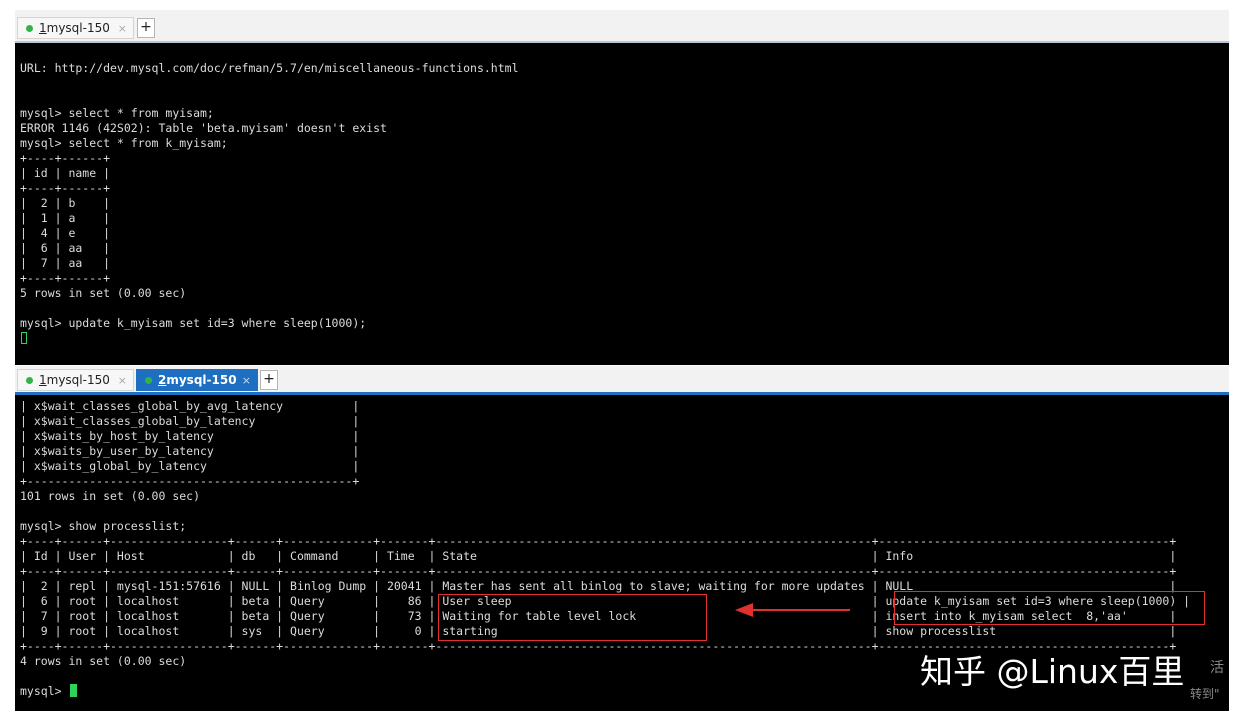 Image resolution: width=1244 pixels, height=722 pixels. Describe the element at coordinates (1217, 668) in the screenshot. I see `watermark-fragment: 活` at that location.